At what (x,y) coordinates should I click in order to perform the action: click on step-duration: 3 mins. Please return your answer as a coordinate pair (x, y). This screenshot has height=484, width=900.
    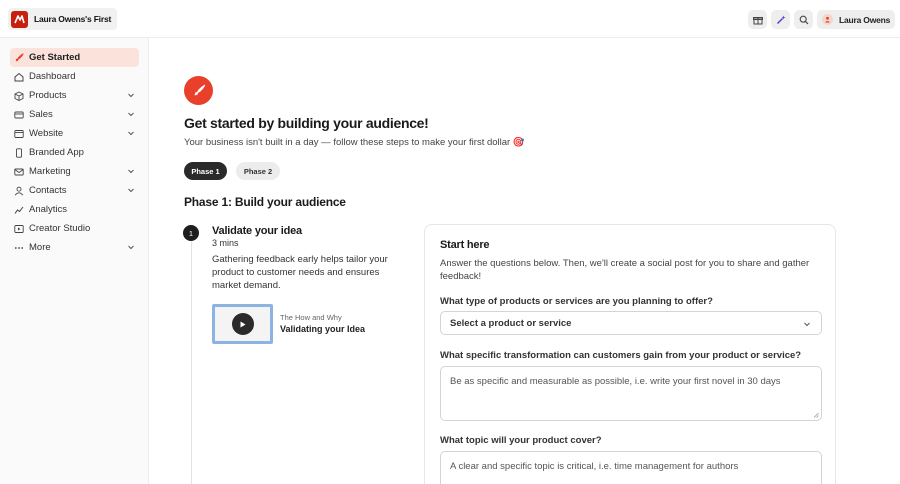
    Looking at the image, I should click on (225, 243).